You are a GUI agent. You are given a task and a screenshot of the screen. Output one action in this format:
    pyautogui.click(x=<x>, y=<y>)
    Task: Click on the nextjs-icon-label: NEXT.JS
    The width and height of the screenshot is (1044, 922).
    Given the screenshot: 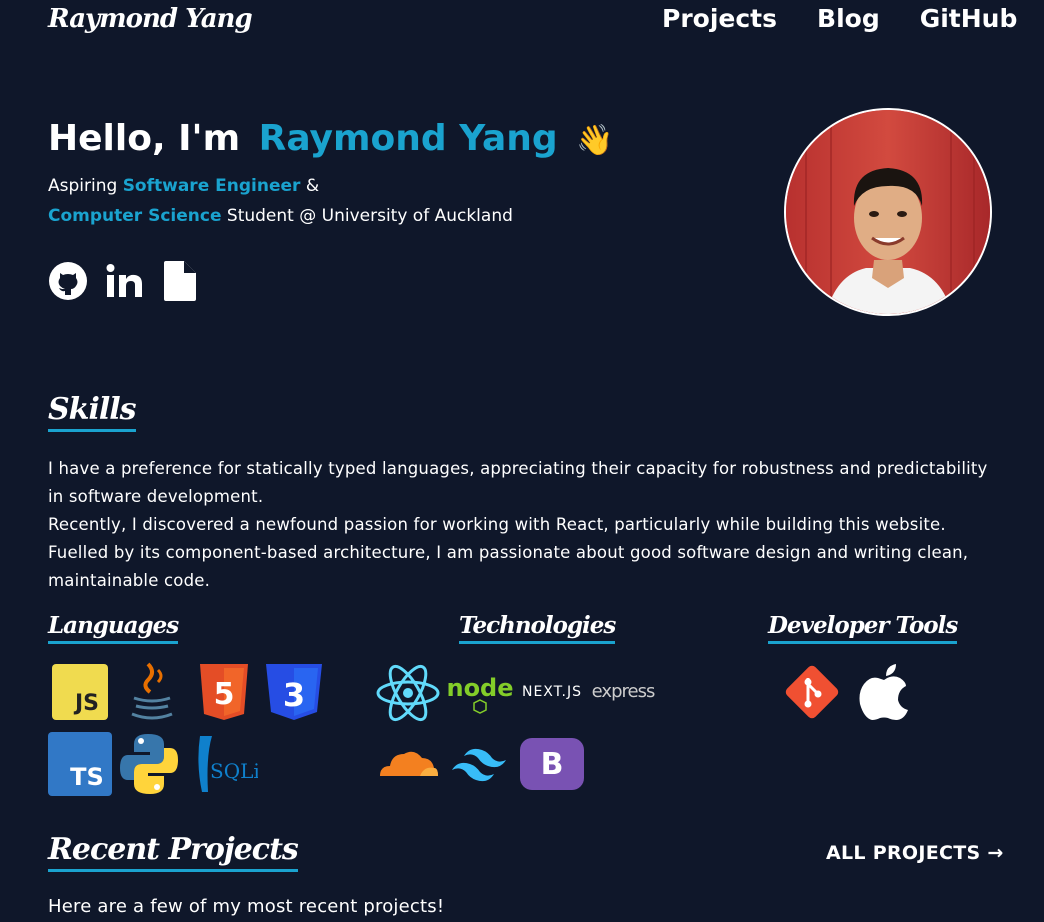 What is the action you would take?
    pyautogui.click(x=552, y=692)
    